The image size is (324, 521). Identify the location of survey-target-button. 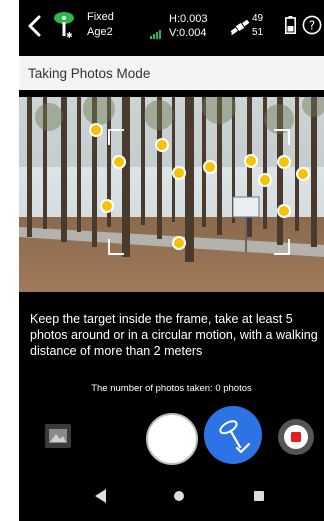
(233, 435).